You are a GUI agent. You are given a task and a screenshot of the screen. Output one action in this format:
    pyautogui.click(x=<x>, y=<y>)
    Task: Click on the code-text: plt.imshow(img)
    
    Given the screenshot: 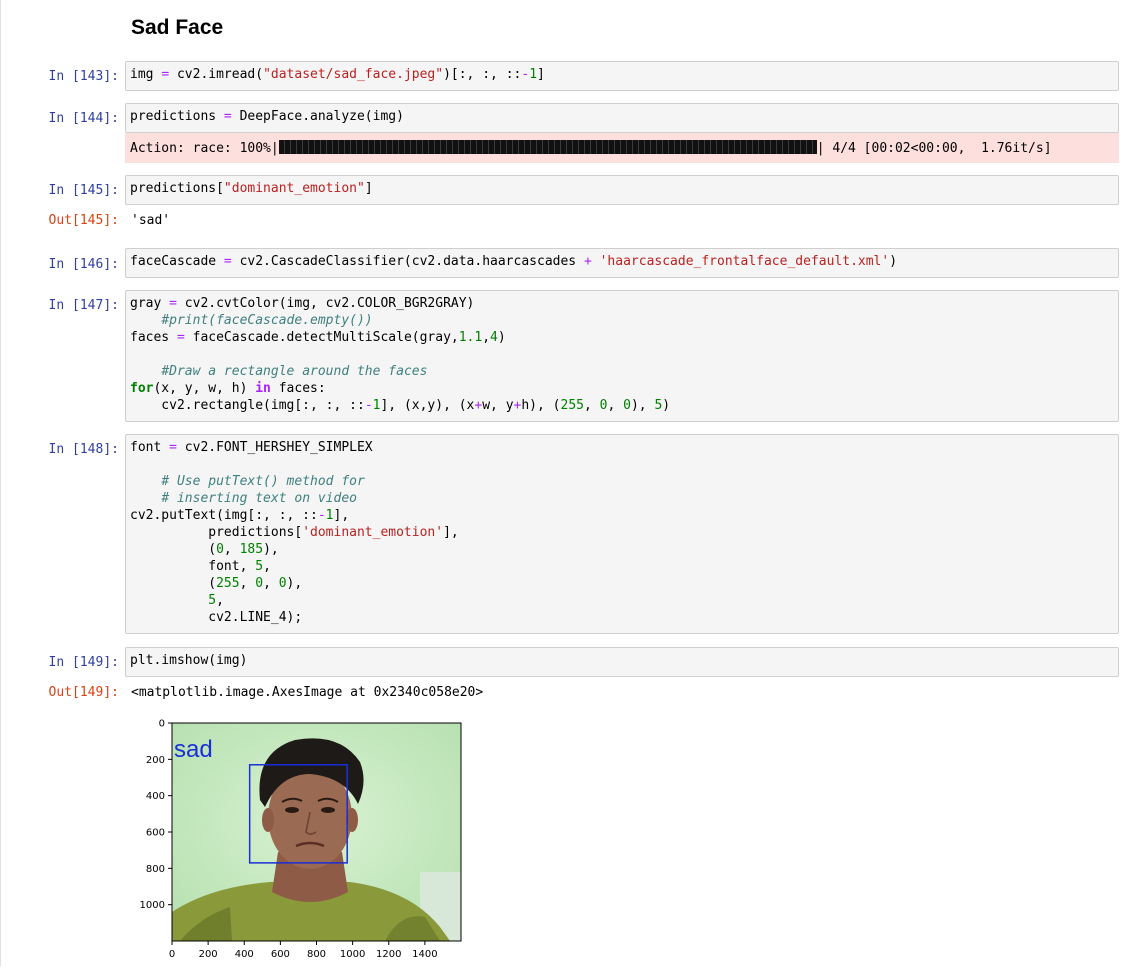 What is the action you would take?
    pyautogui.click(x=189, y=660)
    